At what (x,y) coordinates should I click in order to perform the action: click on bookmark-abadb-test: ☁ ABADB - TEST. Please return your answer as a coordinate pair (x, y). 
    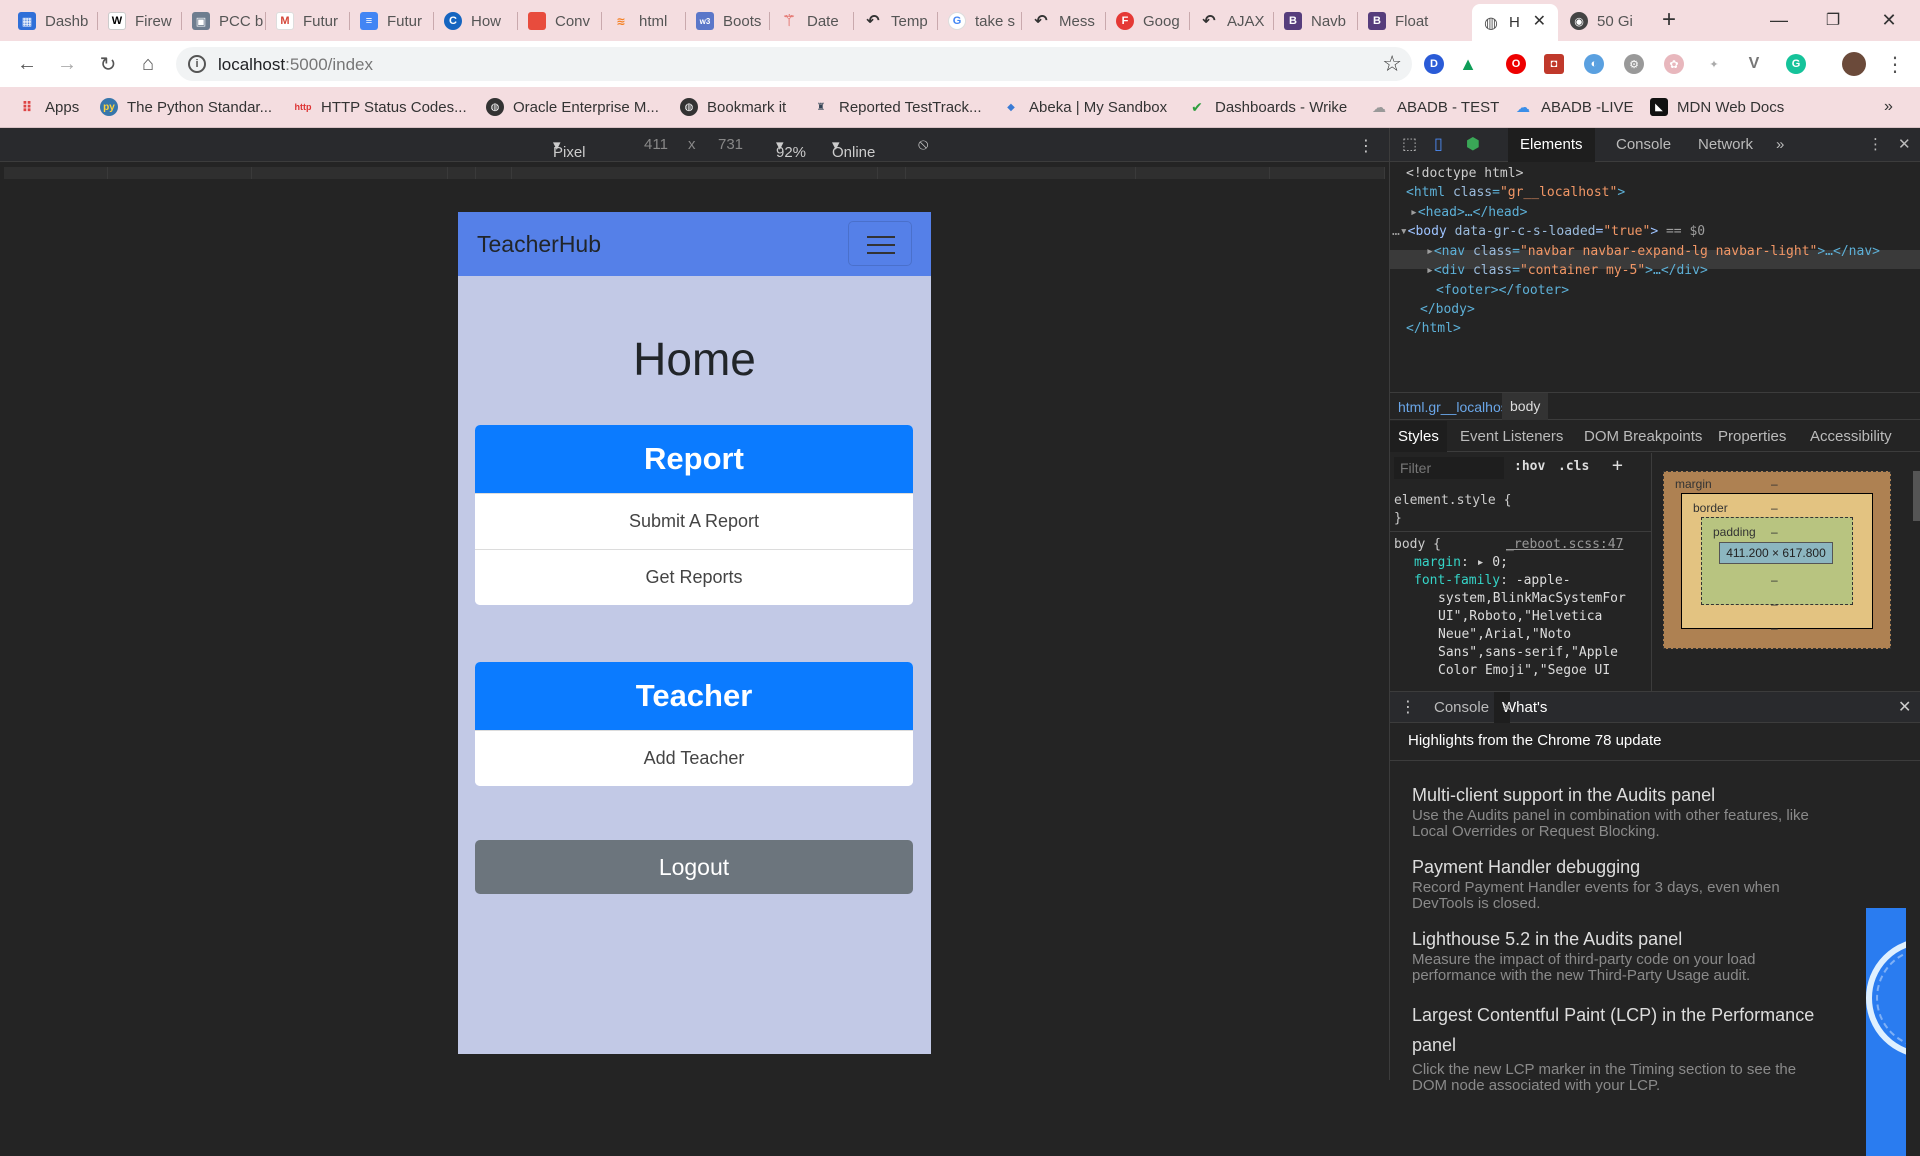
    Looking at the image, I should click on (1434, 107).